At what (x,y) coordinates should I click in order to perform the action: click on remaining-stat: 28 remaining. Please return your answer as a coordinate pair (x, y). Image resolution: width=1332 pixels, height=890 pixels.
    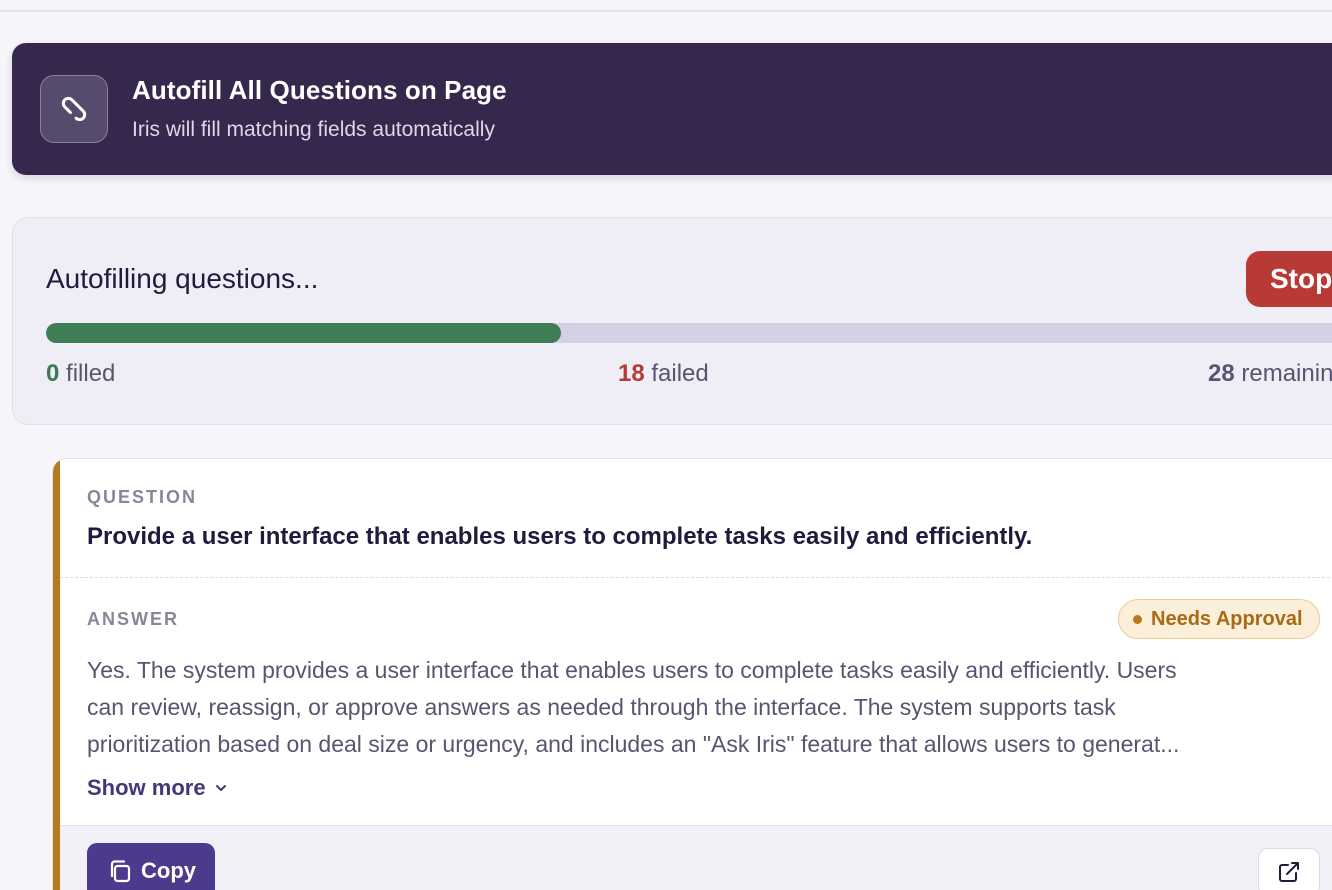
    Looking at the image, I should click on (1270, 374).